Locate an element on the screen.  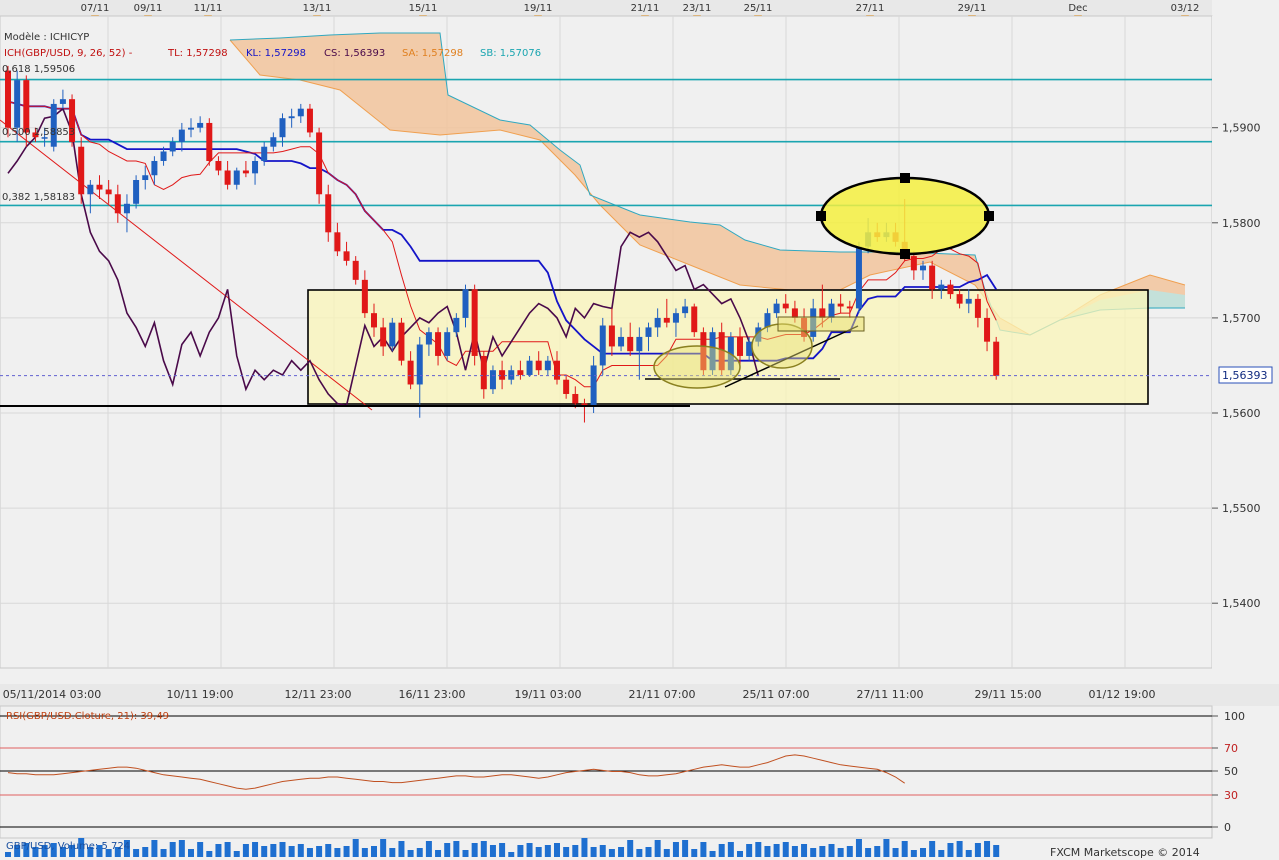
price-tick-label: 1,5400 is located at coordinates (1241, 603).